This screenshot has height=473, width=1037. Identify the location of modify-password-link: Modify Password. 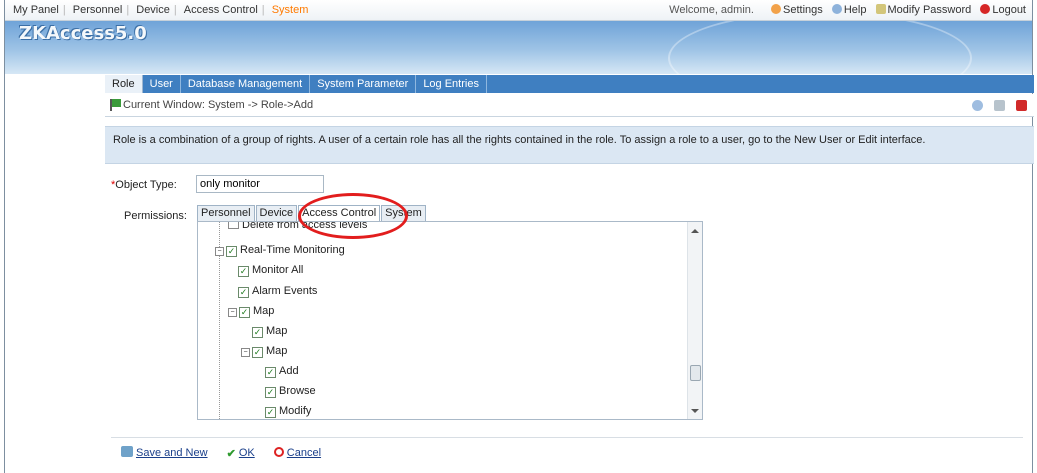
(923, 10).